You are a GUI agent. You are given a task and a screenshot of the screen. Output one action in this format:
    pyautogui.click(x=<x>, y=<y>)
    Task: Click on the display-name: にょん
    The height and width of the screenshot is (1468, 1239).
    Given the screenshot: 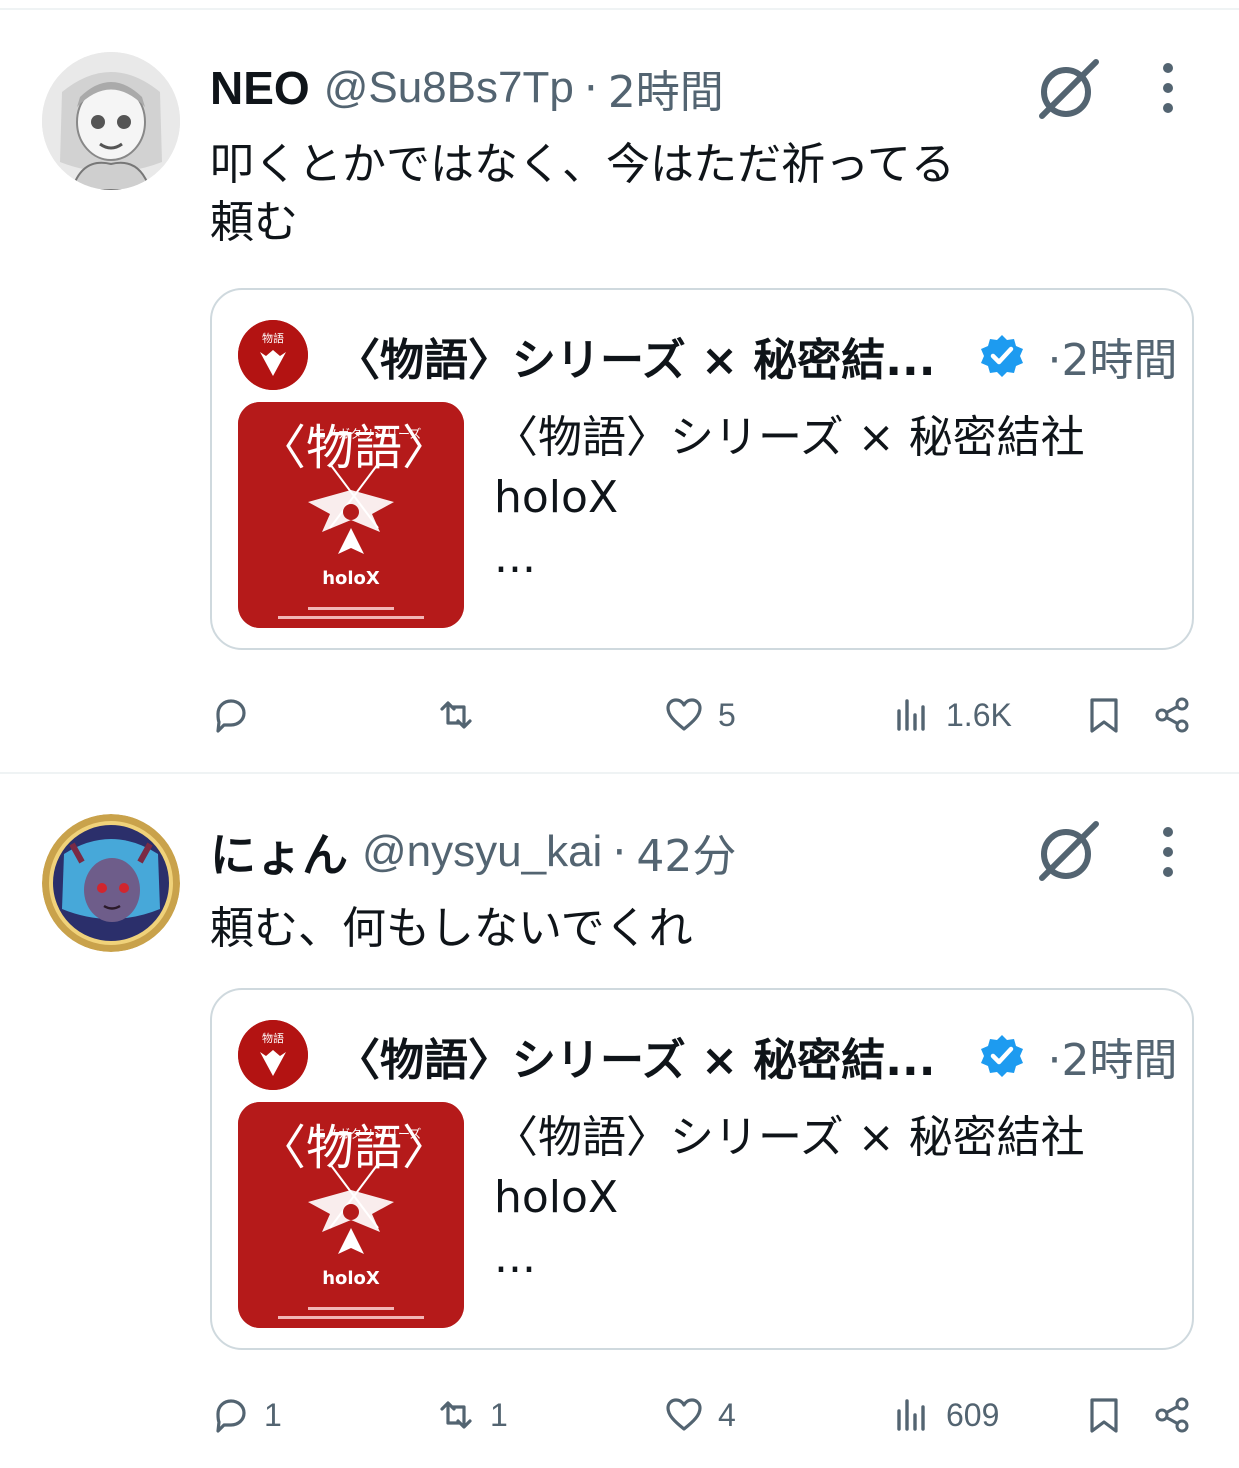 What is the action you would take?
    pyautogui.click(x=279, y=852)
    